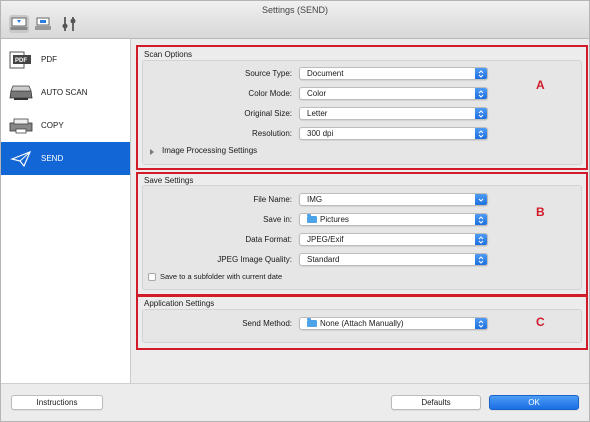 The width and height of the screenshot is (590, 422). What do you see at coordinates (393, 323) in the screenshot?
I see `send-method-select: None (Attach Manually)` at bounding box center [393, 323].